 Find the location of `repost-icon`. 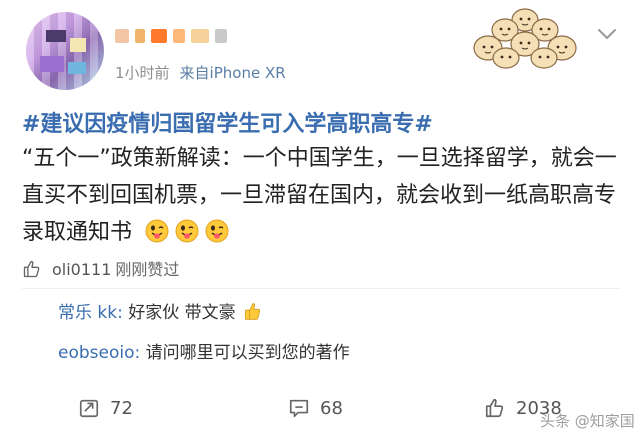

repost-icon is located at coordinates (89, 408).